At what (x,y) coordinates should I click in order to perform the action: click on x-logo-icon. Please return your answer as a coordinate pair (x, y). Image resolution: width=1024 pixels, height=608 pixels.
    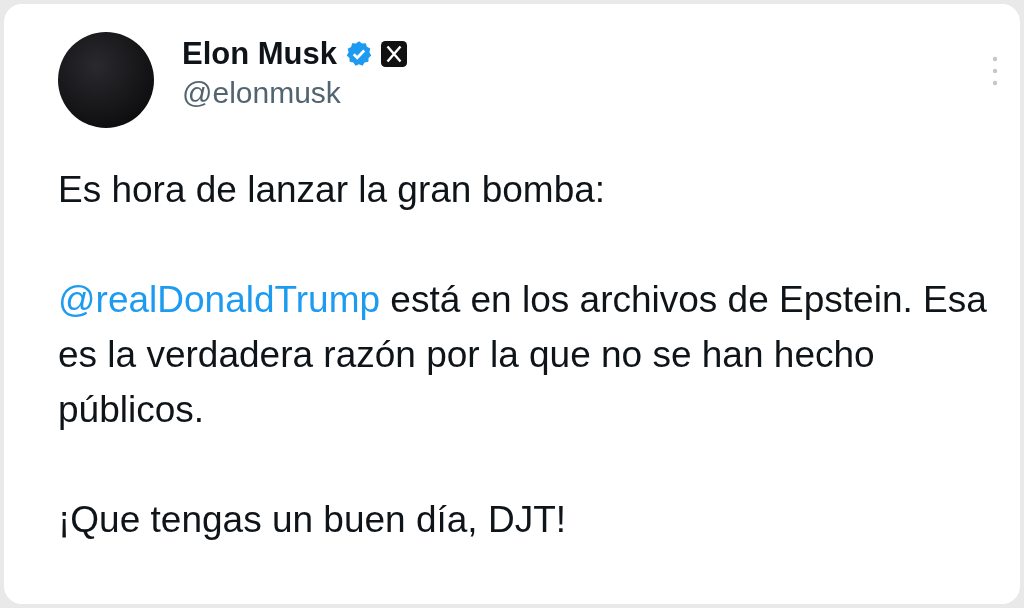
    Looking at the image, I should click on (394, 54).